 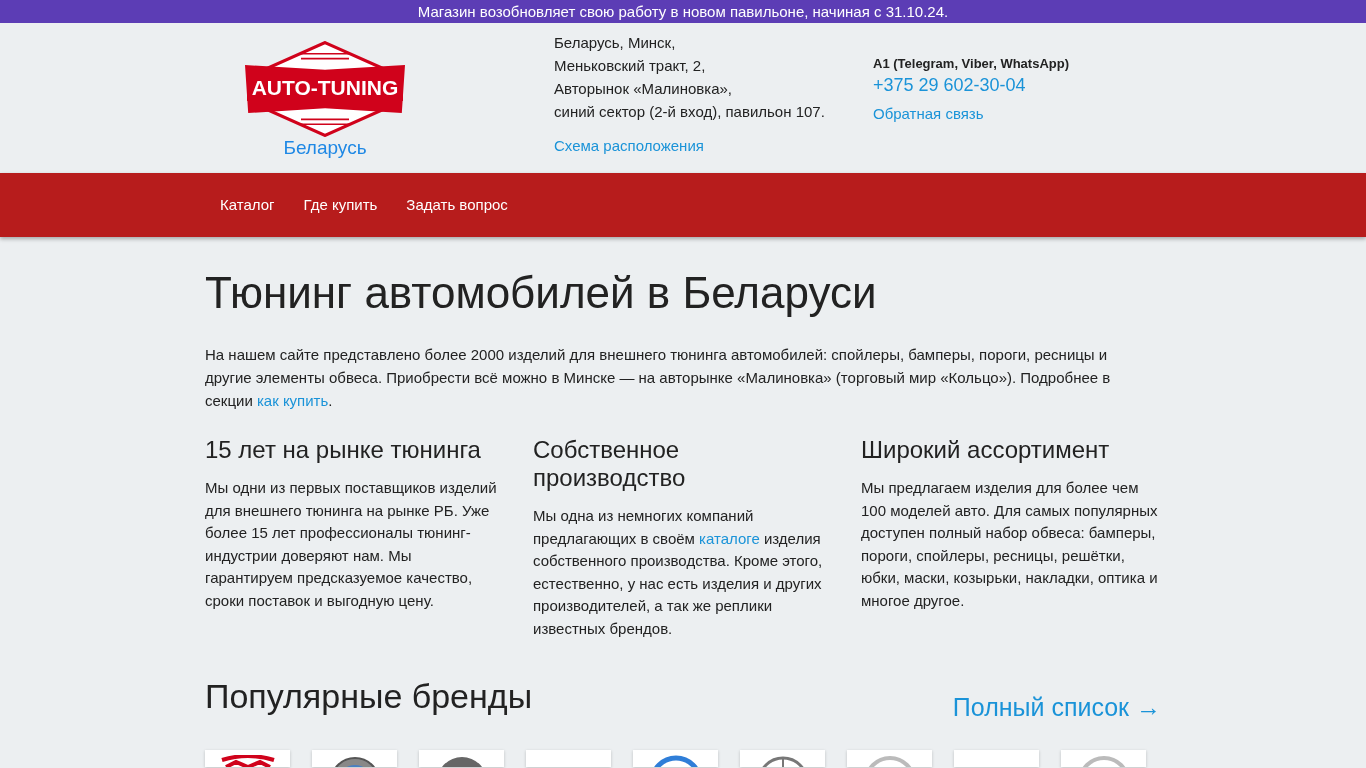 I want to click on logo-subtitle: Беларусь, so click(x=325, y=148).